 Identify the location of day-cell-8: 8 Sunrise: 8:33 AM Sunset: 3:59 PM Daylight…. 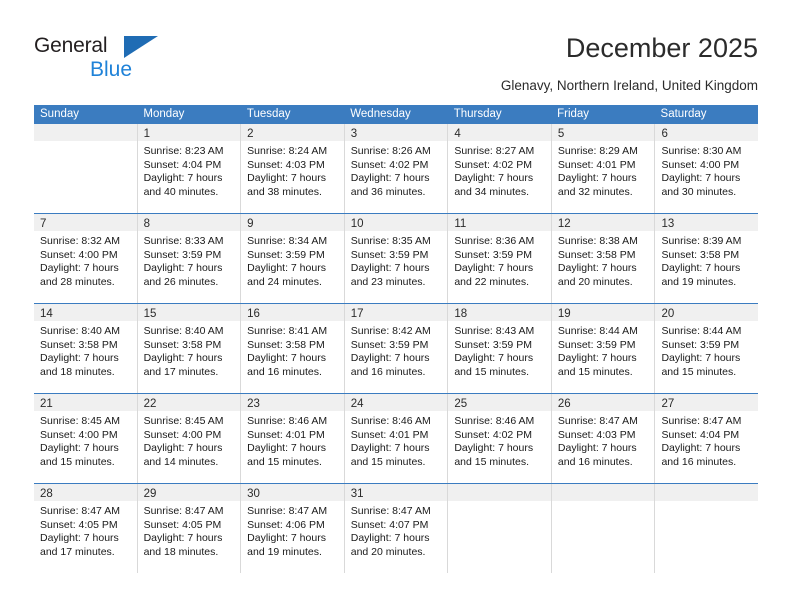
(188, 258).